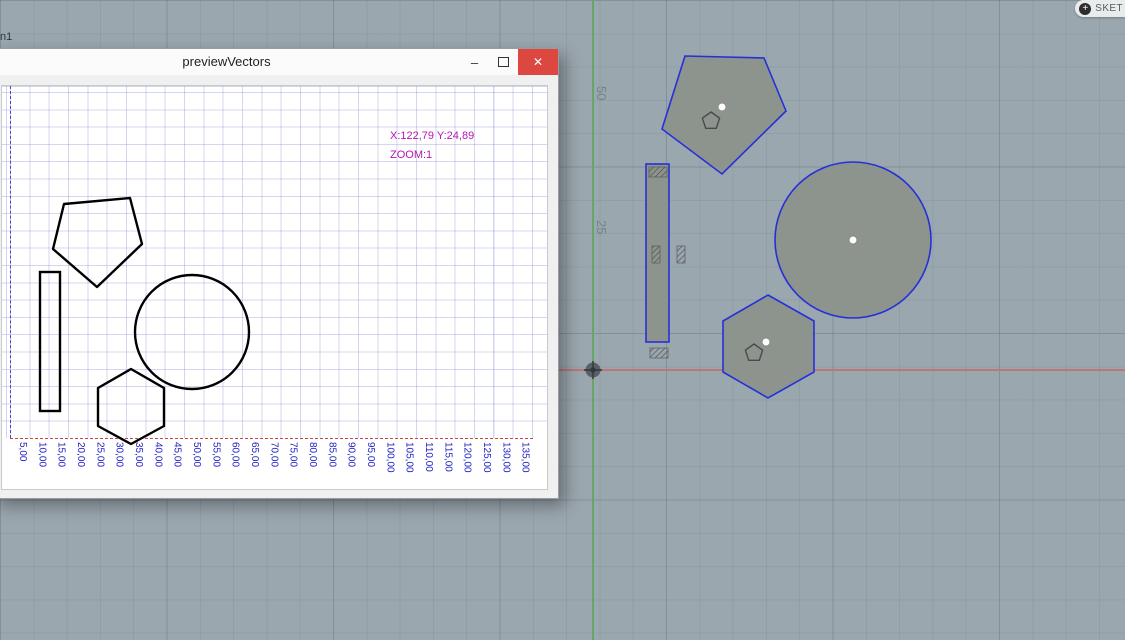 This screenshot has width=1125, height=640. I want to click on tick-label: 120,00, so click(467, 457).